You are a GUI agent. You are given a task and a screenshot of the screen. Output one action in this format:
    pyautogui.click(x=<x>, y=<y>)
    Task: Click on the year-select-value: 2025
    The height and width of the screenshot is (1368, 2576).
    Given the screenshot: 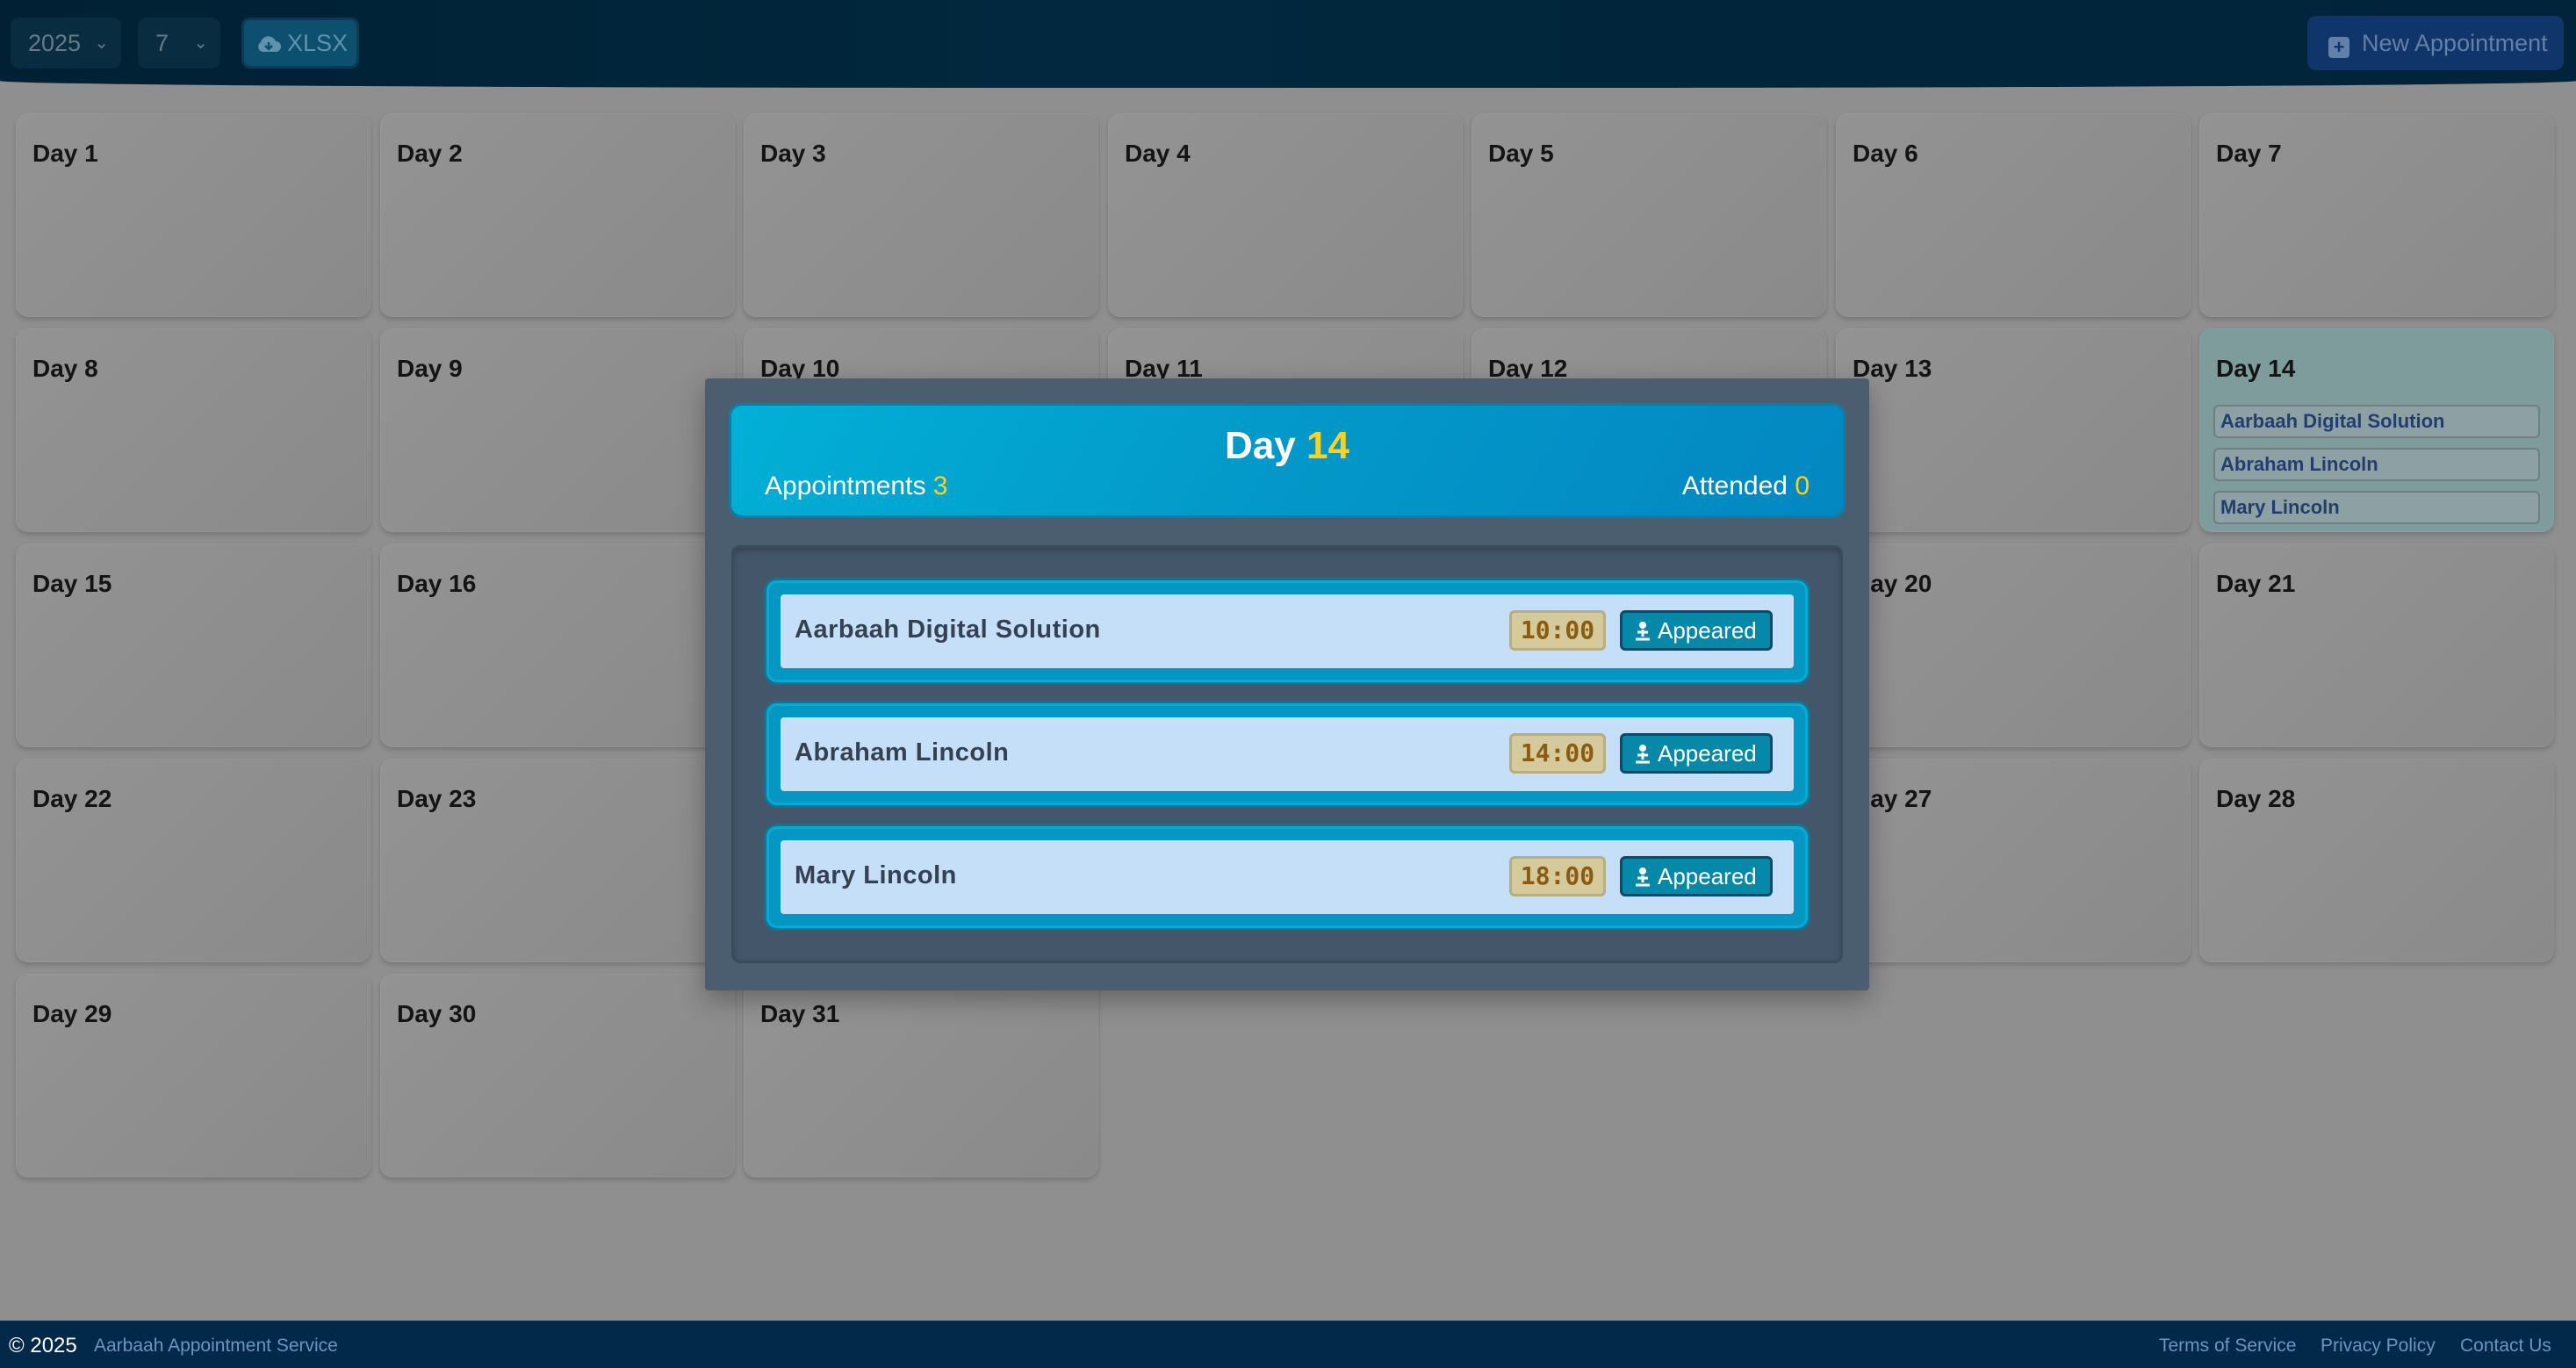 What is the action you would take?
    pyautogui.click(x=55, y=43)
    